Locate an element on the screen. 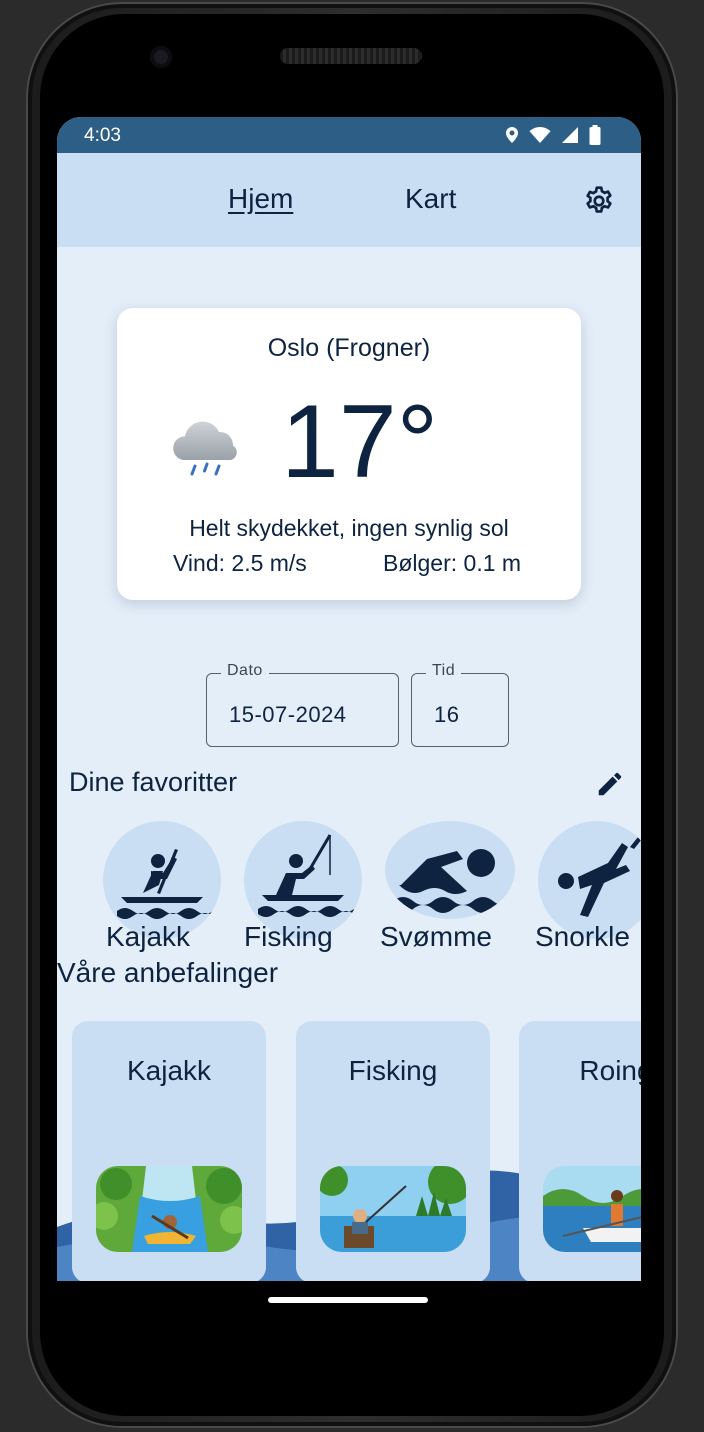 The image size is (704, 1432). wifi-icon is located at coordinates (540, 135).